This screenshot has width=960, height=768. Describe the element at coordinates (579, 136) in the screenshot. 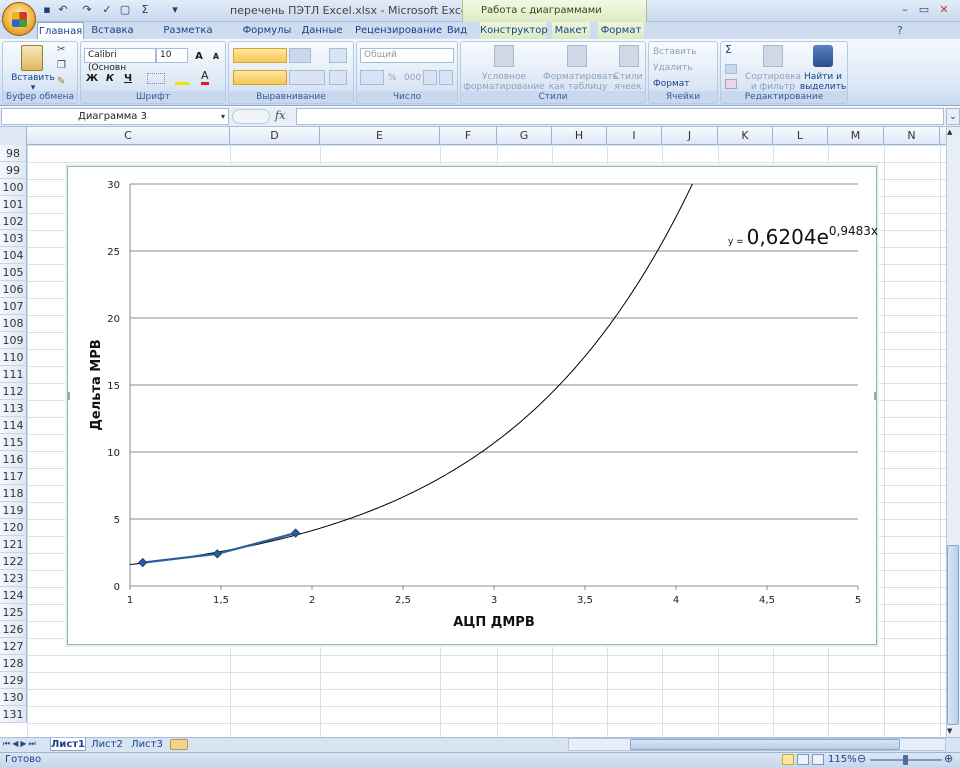

I see `column-header-H: H` at that location.